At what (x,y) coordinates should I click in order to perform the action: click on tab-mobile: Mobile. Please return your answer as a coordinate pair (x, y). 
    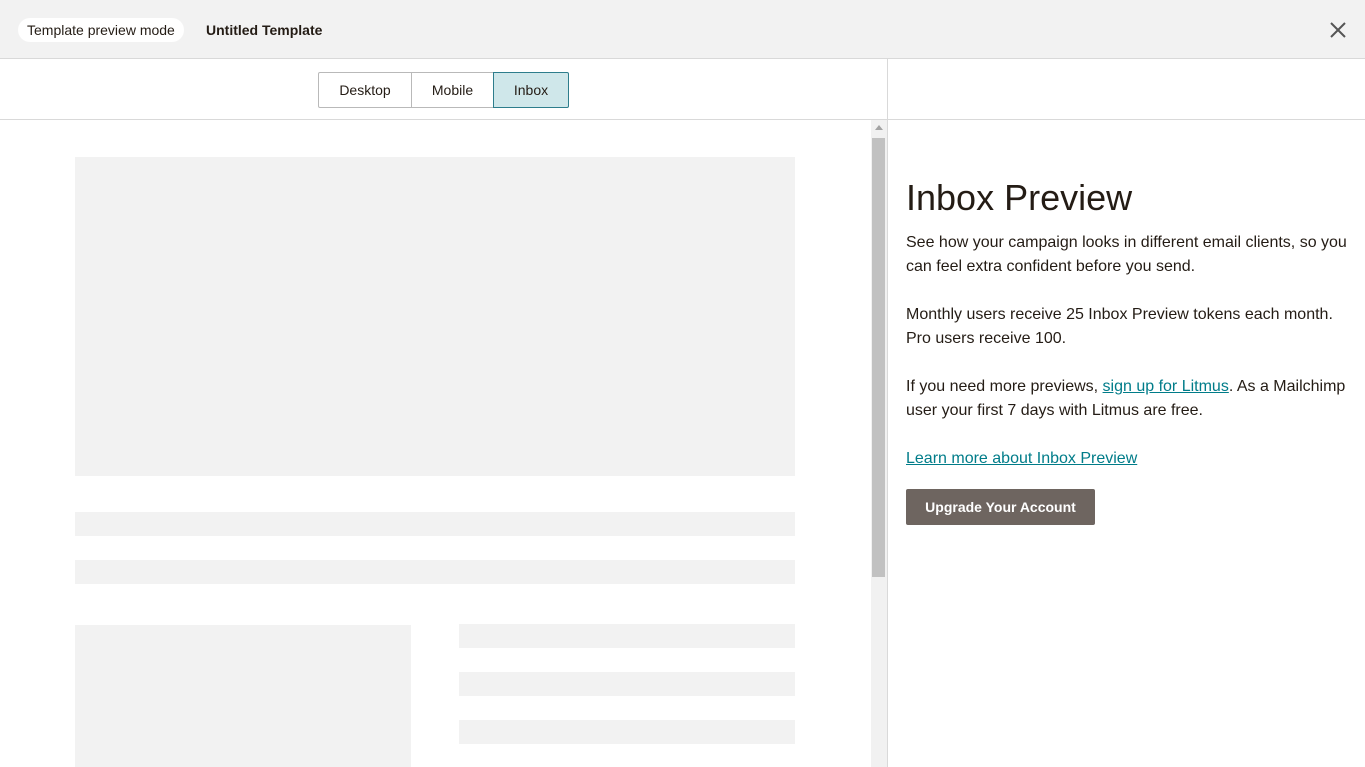
    Looking at the image, I should click on (452, 90).